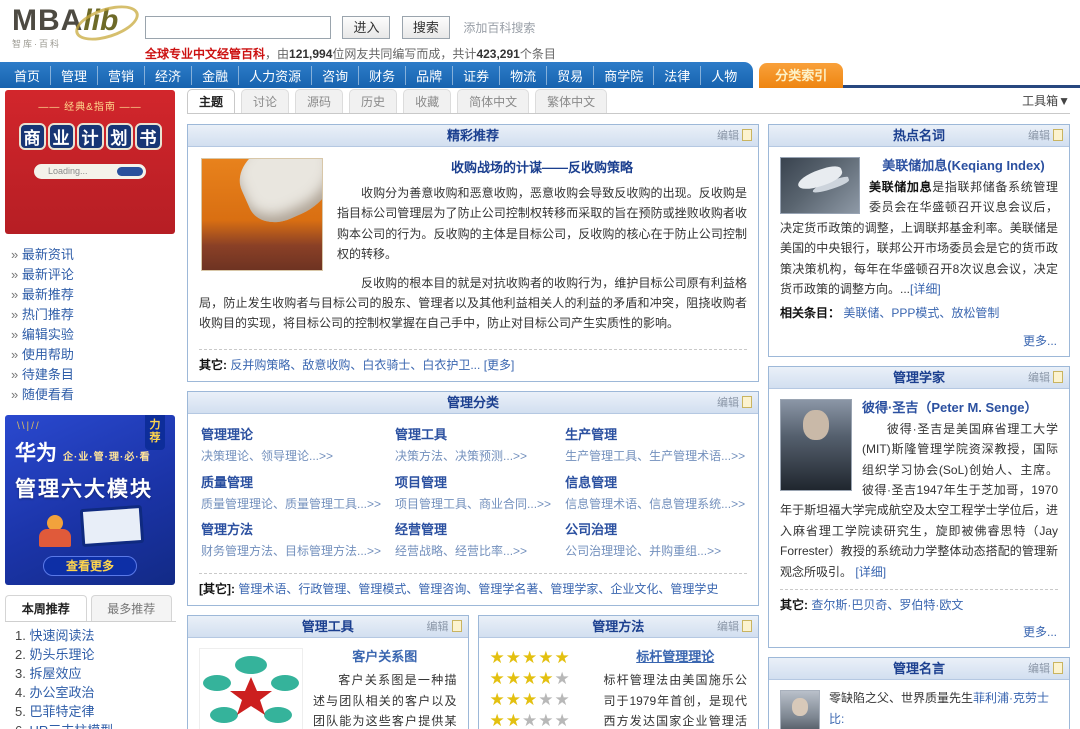 This screenshot has width=1080, height=729. Describe the element at coordinates (655, 551) in the screenshot. I see `category-links: 公司治理理论、并购重组...>>` at that location.